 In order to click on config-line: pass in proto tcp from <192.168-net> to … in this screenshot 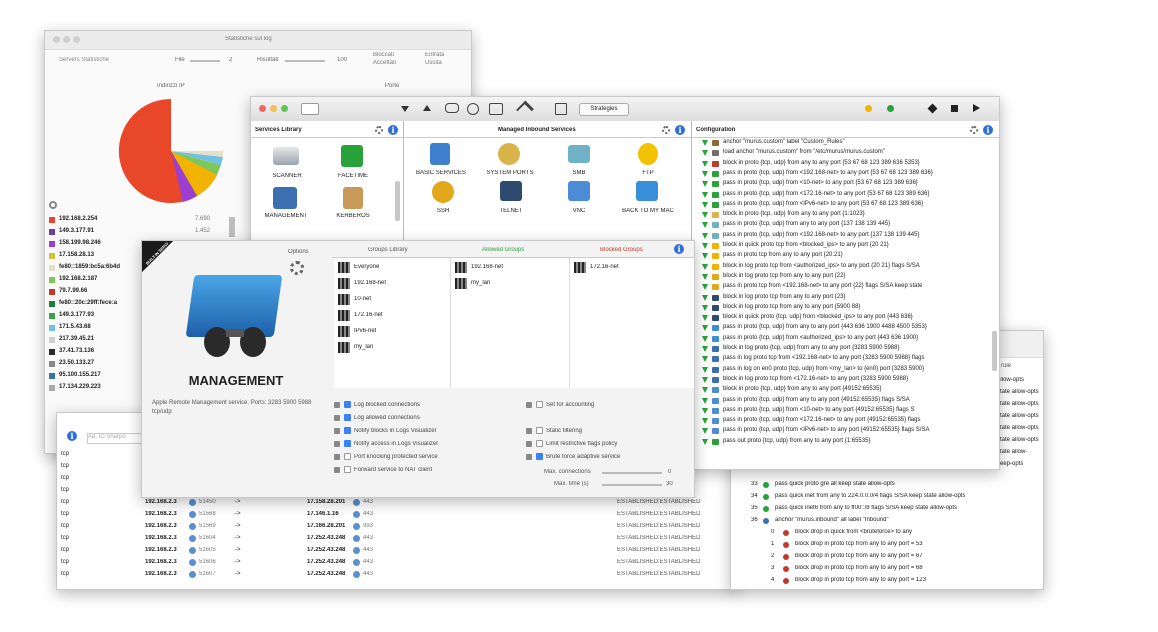, I will do `click(844, 287)`.